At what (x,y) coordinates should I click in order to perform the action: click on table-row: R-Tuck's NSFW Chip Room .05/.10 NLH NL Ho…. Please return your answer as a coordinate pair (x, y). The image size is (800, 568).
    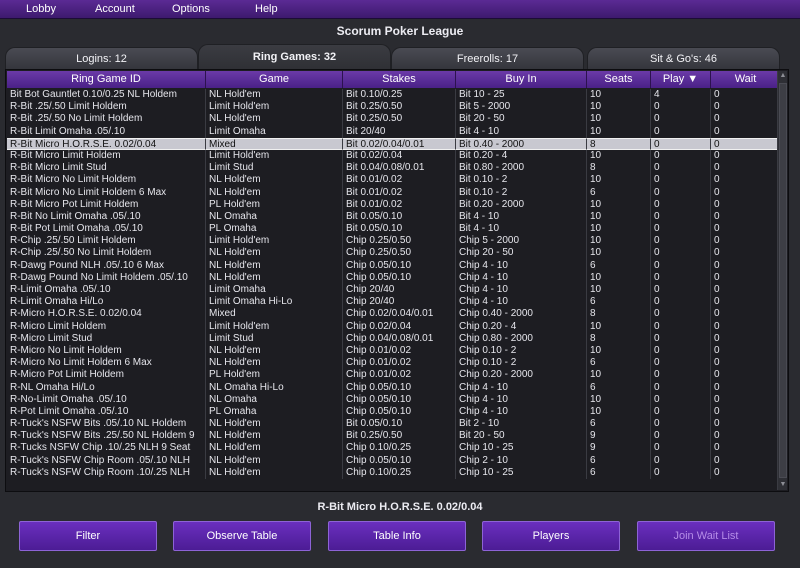
    Looking at the image, I should click on (393, 460).